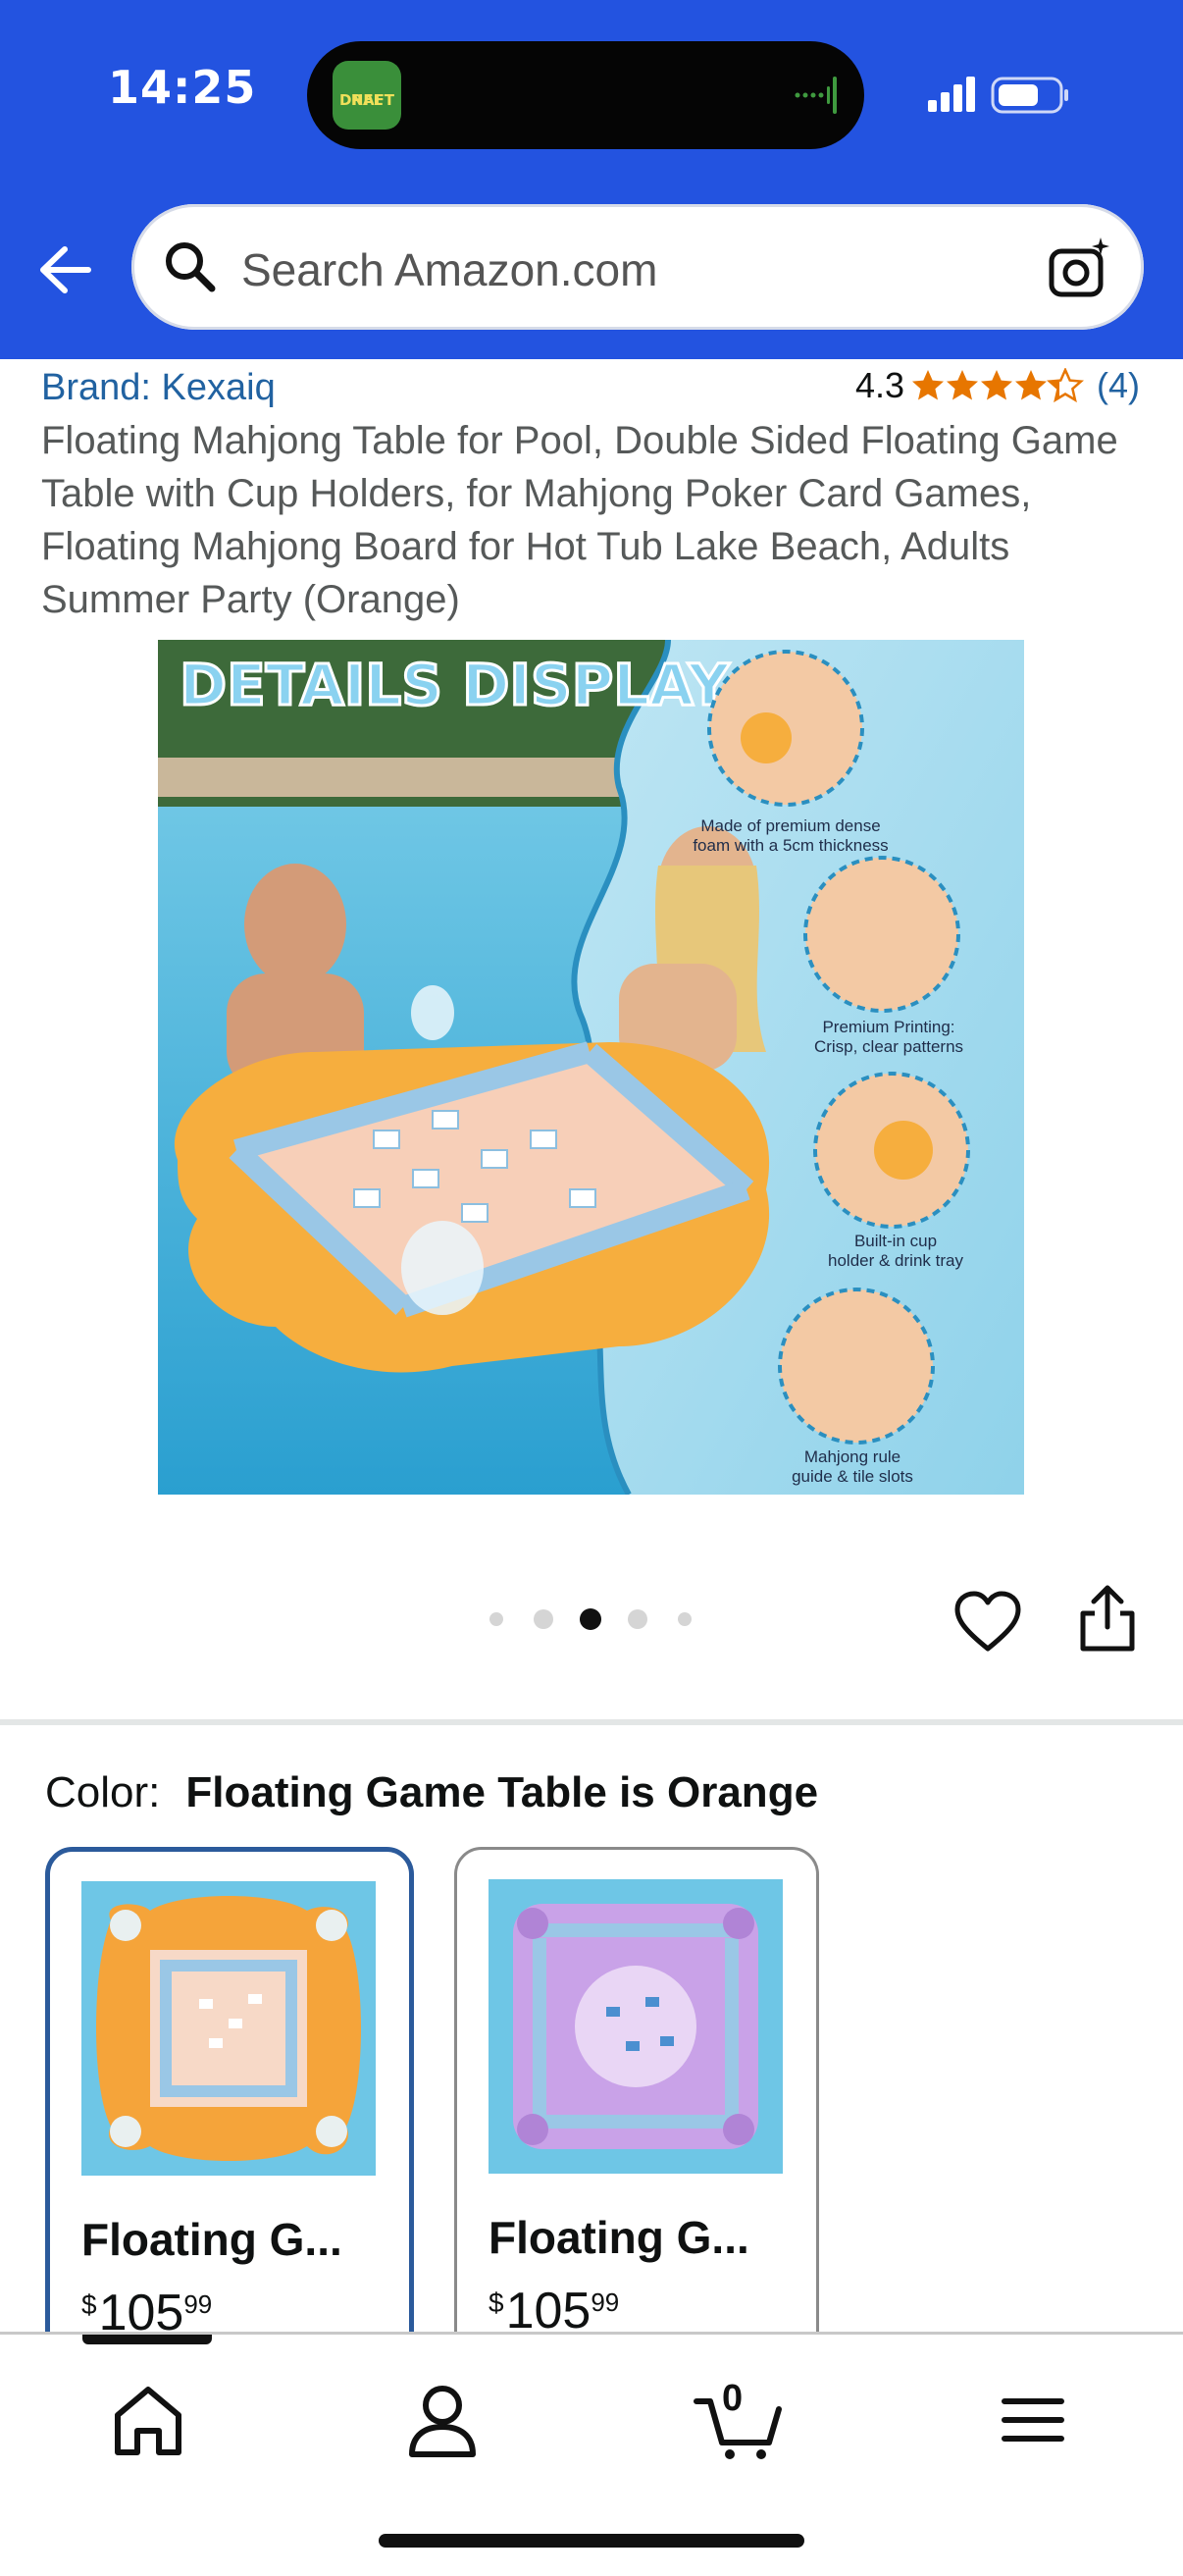  I want to click on color-label-text: Color:, so click(103, 1792).